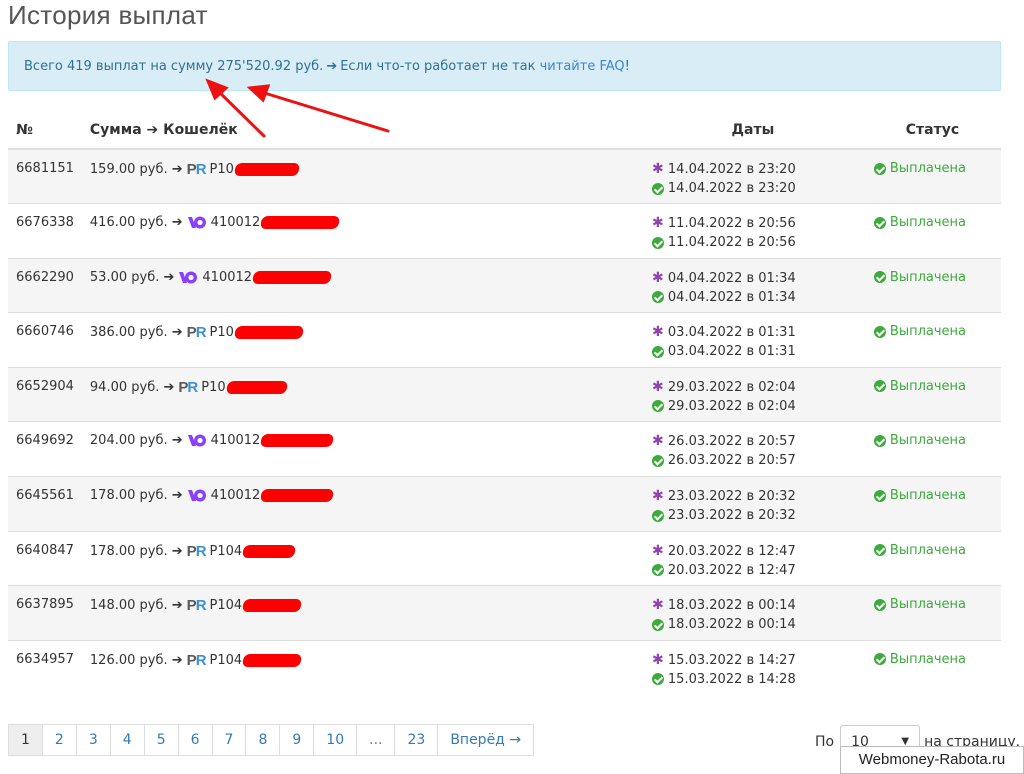 This screenshot has height=774, width=1024. What do you see at coordinates (731, 352) in the screenshot?
I see `date-paid: 03.04.2022 в 01:31` at bounding box center [731, 352].